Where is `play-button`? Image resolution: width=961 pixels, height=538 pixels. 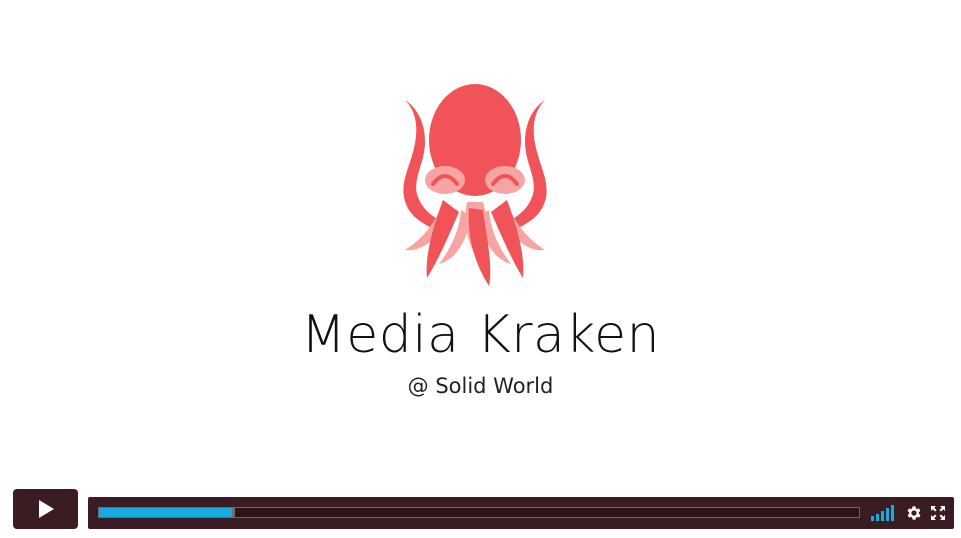
play-button is located at coordinates (45, 509).